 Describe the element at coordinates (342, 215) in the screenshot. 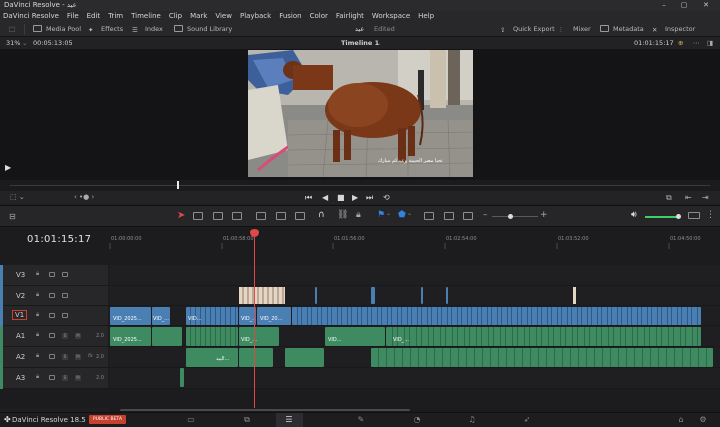

I see `linked-selection-icon: ⛓` at that location.